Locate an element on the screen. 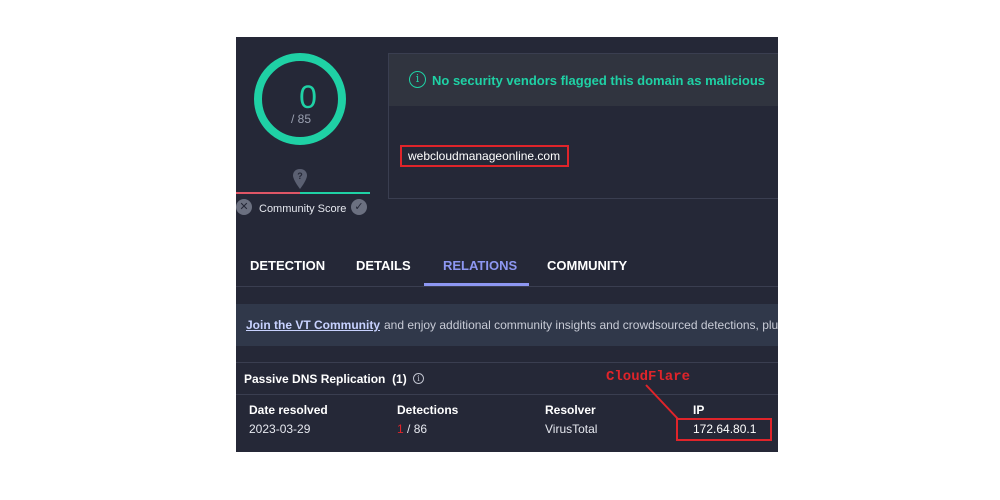  passive-dns-title: Passive DNS Replication (1) is located at coordinates (325, 379).